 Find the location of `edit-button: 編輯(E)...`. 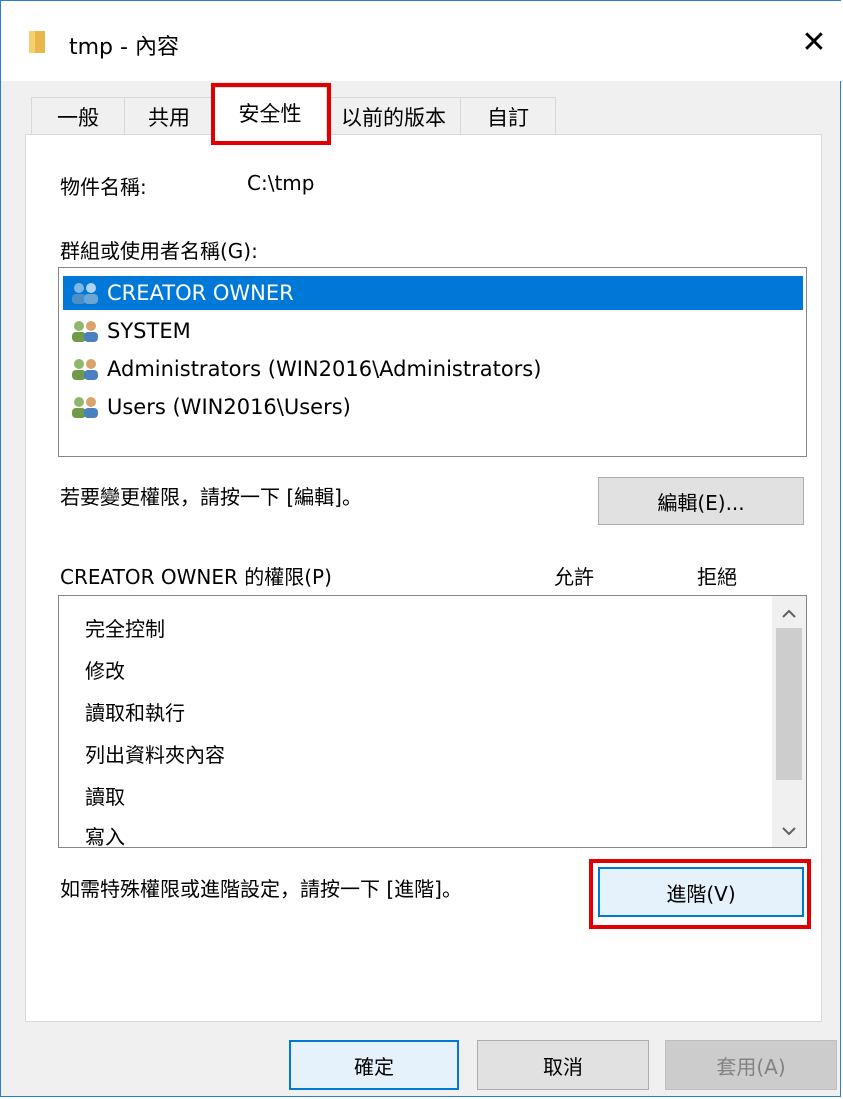

edit-button: 編輯(E)... is located at coordinates (701, 501).